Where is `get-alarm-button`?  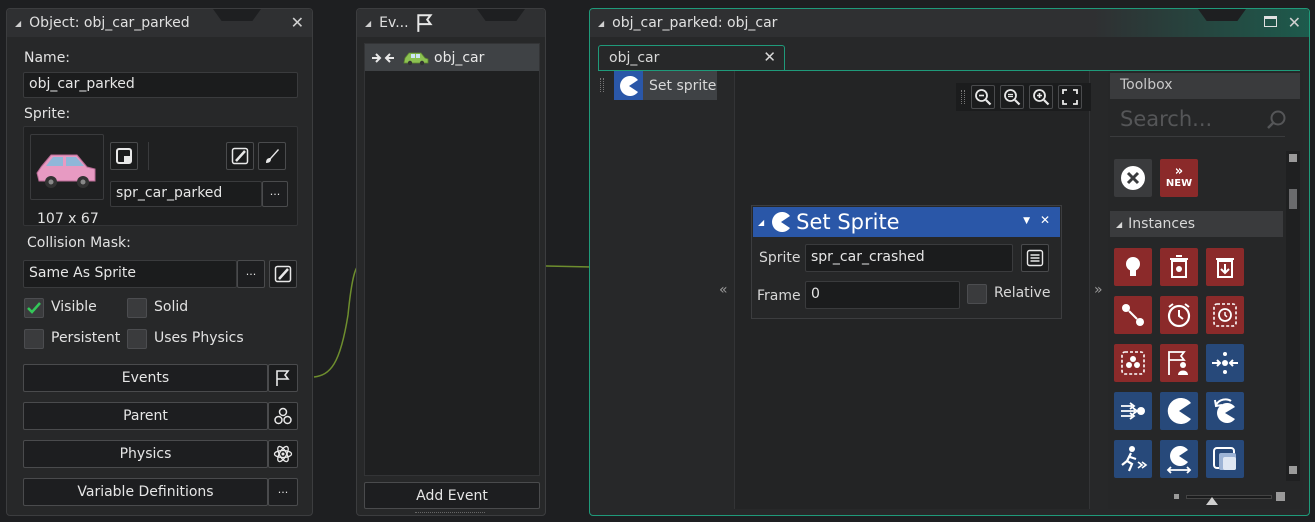 get-alarm-button is located at coordinates (1225, 315).